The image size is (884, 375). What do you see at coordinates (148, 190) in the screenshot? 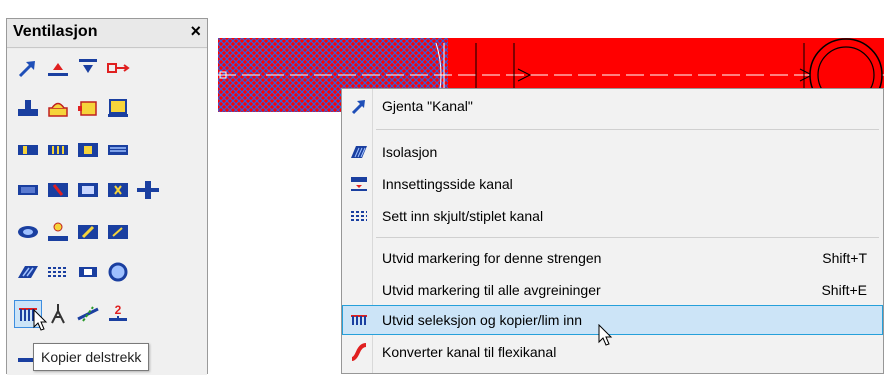
I see `connector-tool-icon` at bounding box center [148, 190].